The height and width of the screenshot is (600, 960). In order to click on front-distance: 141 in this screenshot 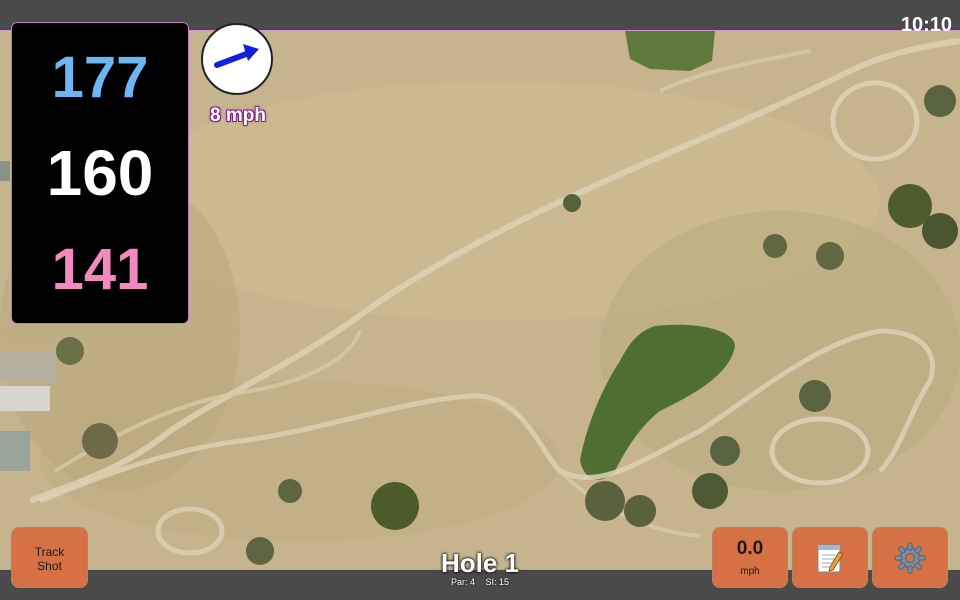, I will do `click(100, 269)`.